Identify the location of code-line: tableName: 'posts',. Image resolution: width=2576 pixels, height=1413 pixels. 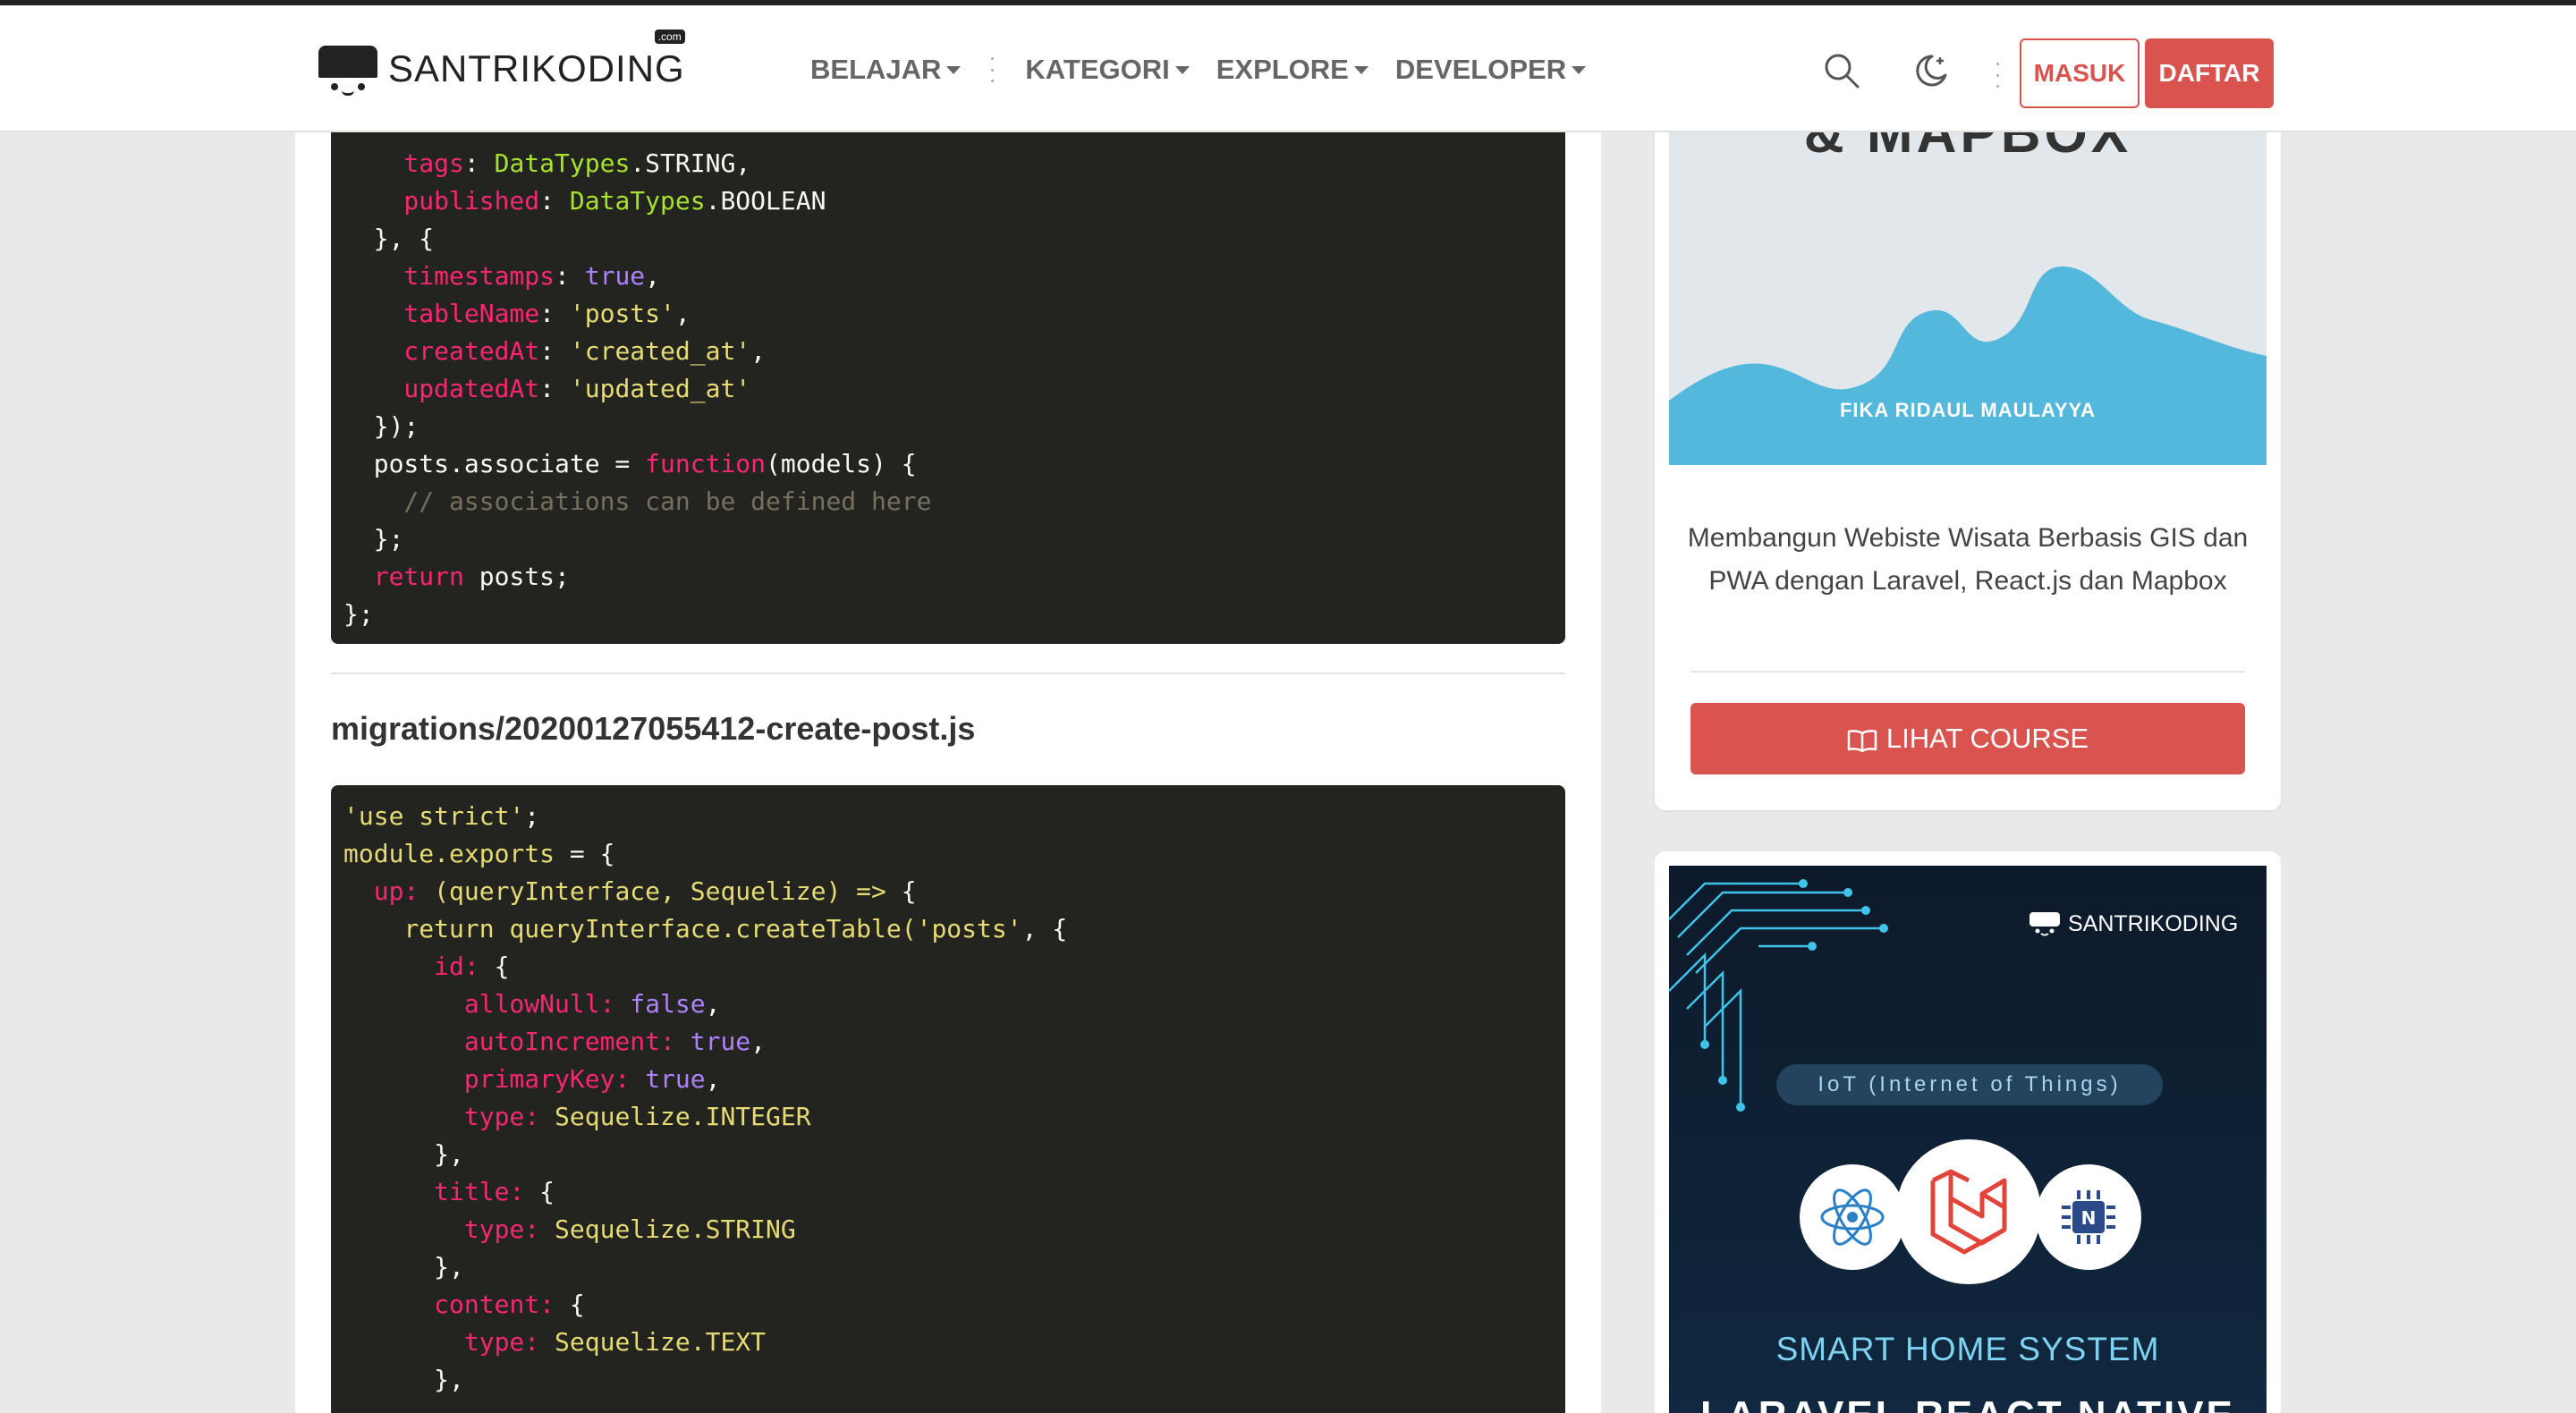
(532, 313).